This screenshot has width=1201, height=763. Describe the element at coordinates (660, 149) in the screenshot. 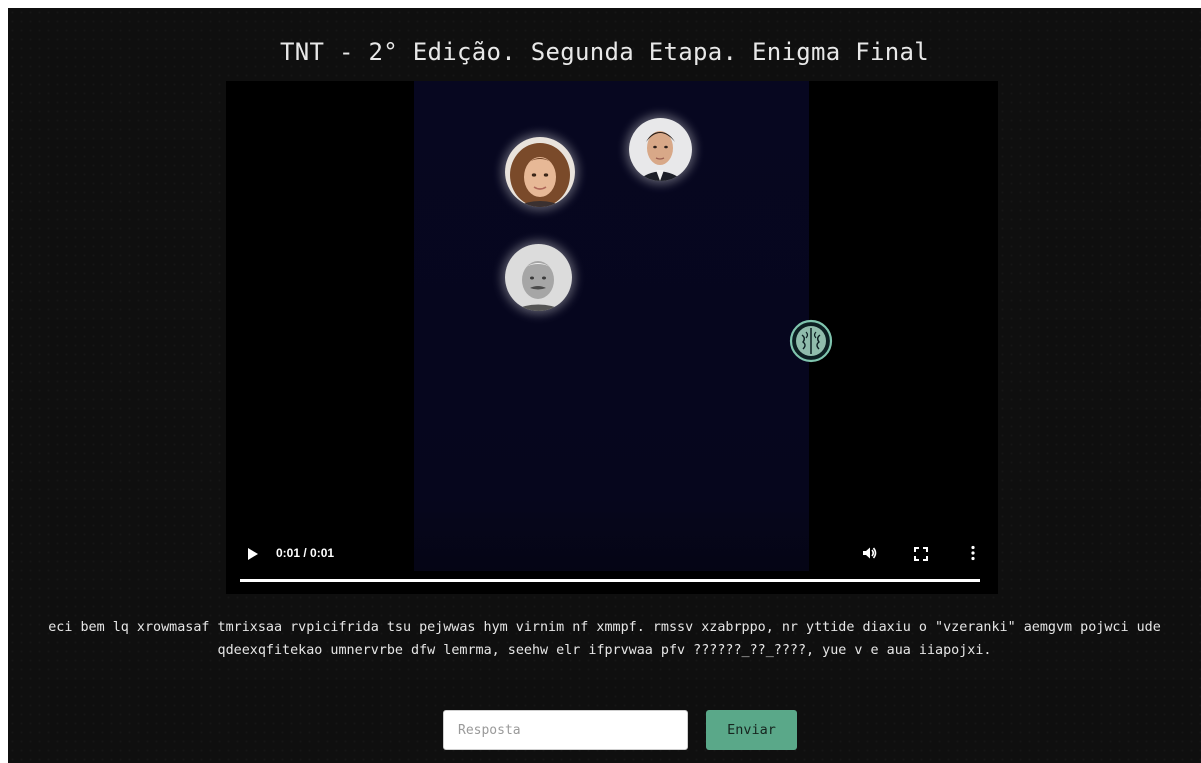

I see `face-avatar-man-suit` at that location.